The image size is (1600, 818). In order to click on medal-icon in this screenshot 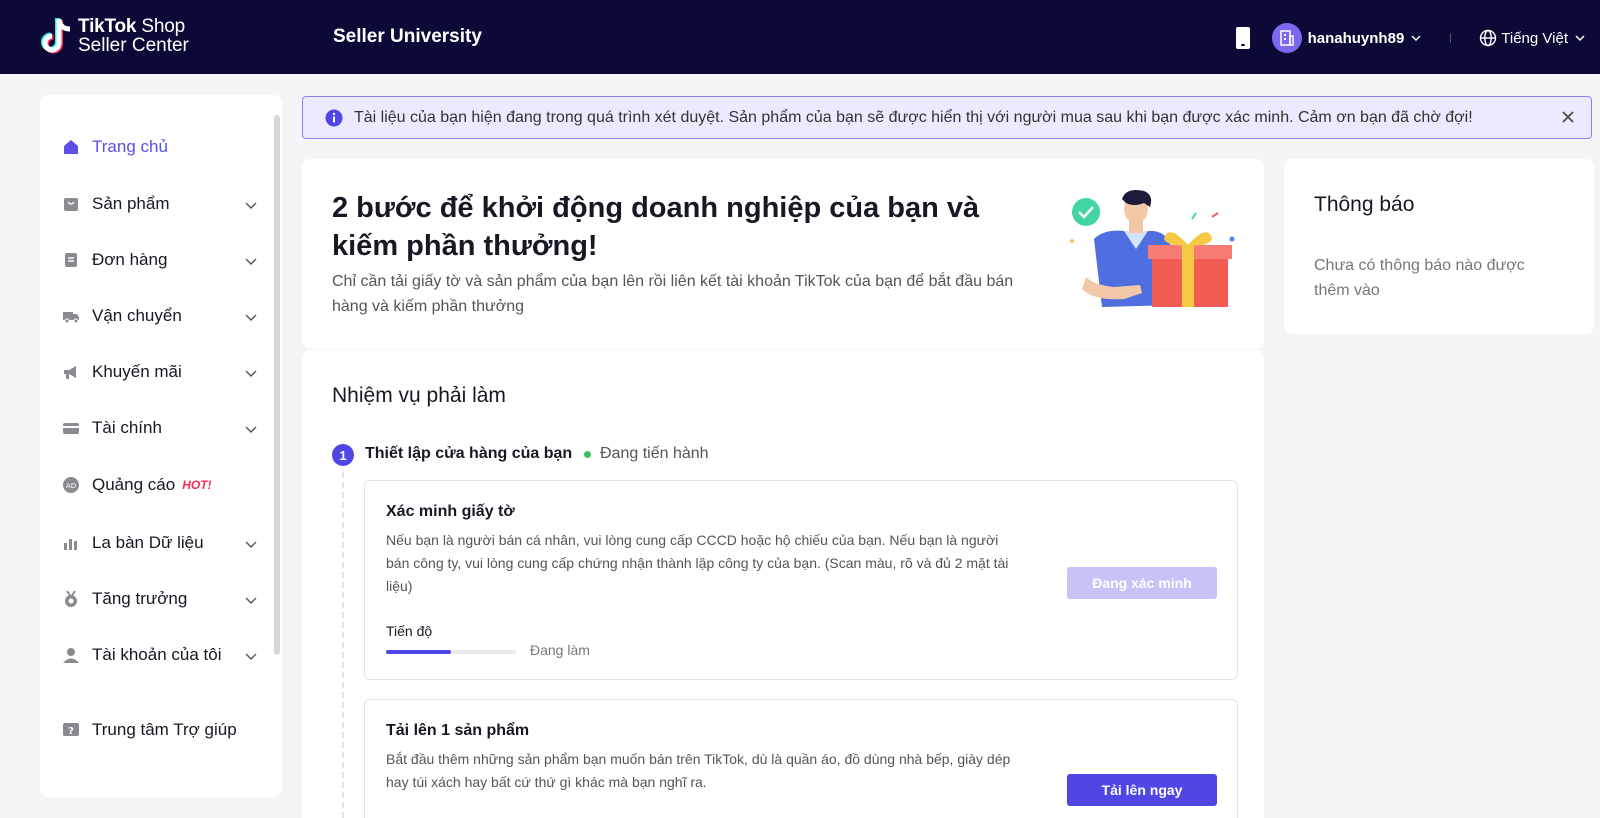, I will do `click(71, 598)`.